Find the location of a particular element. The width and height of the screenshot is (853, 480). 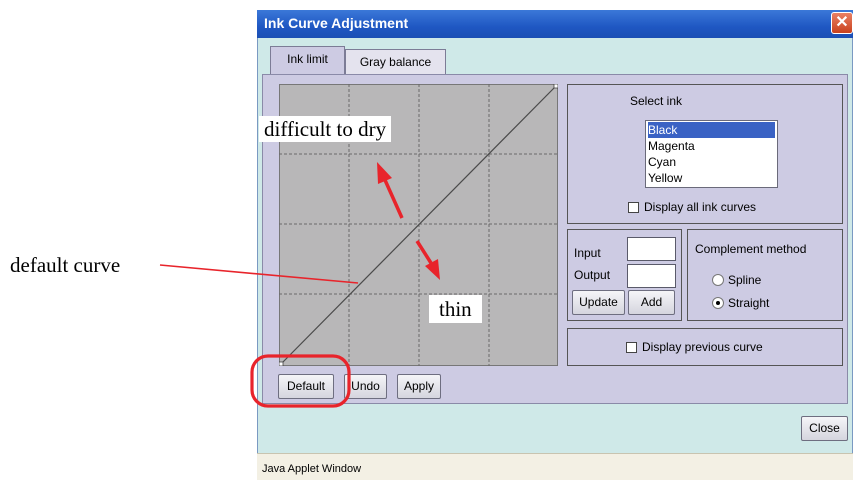

default-curve-annotation: default curve is located at coordinates (65, 265).